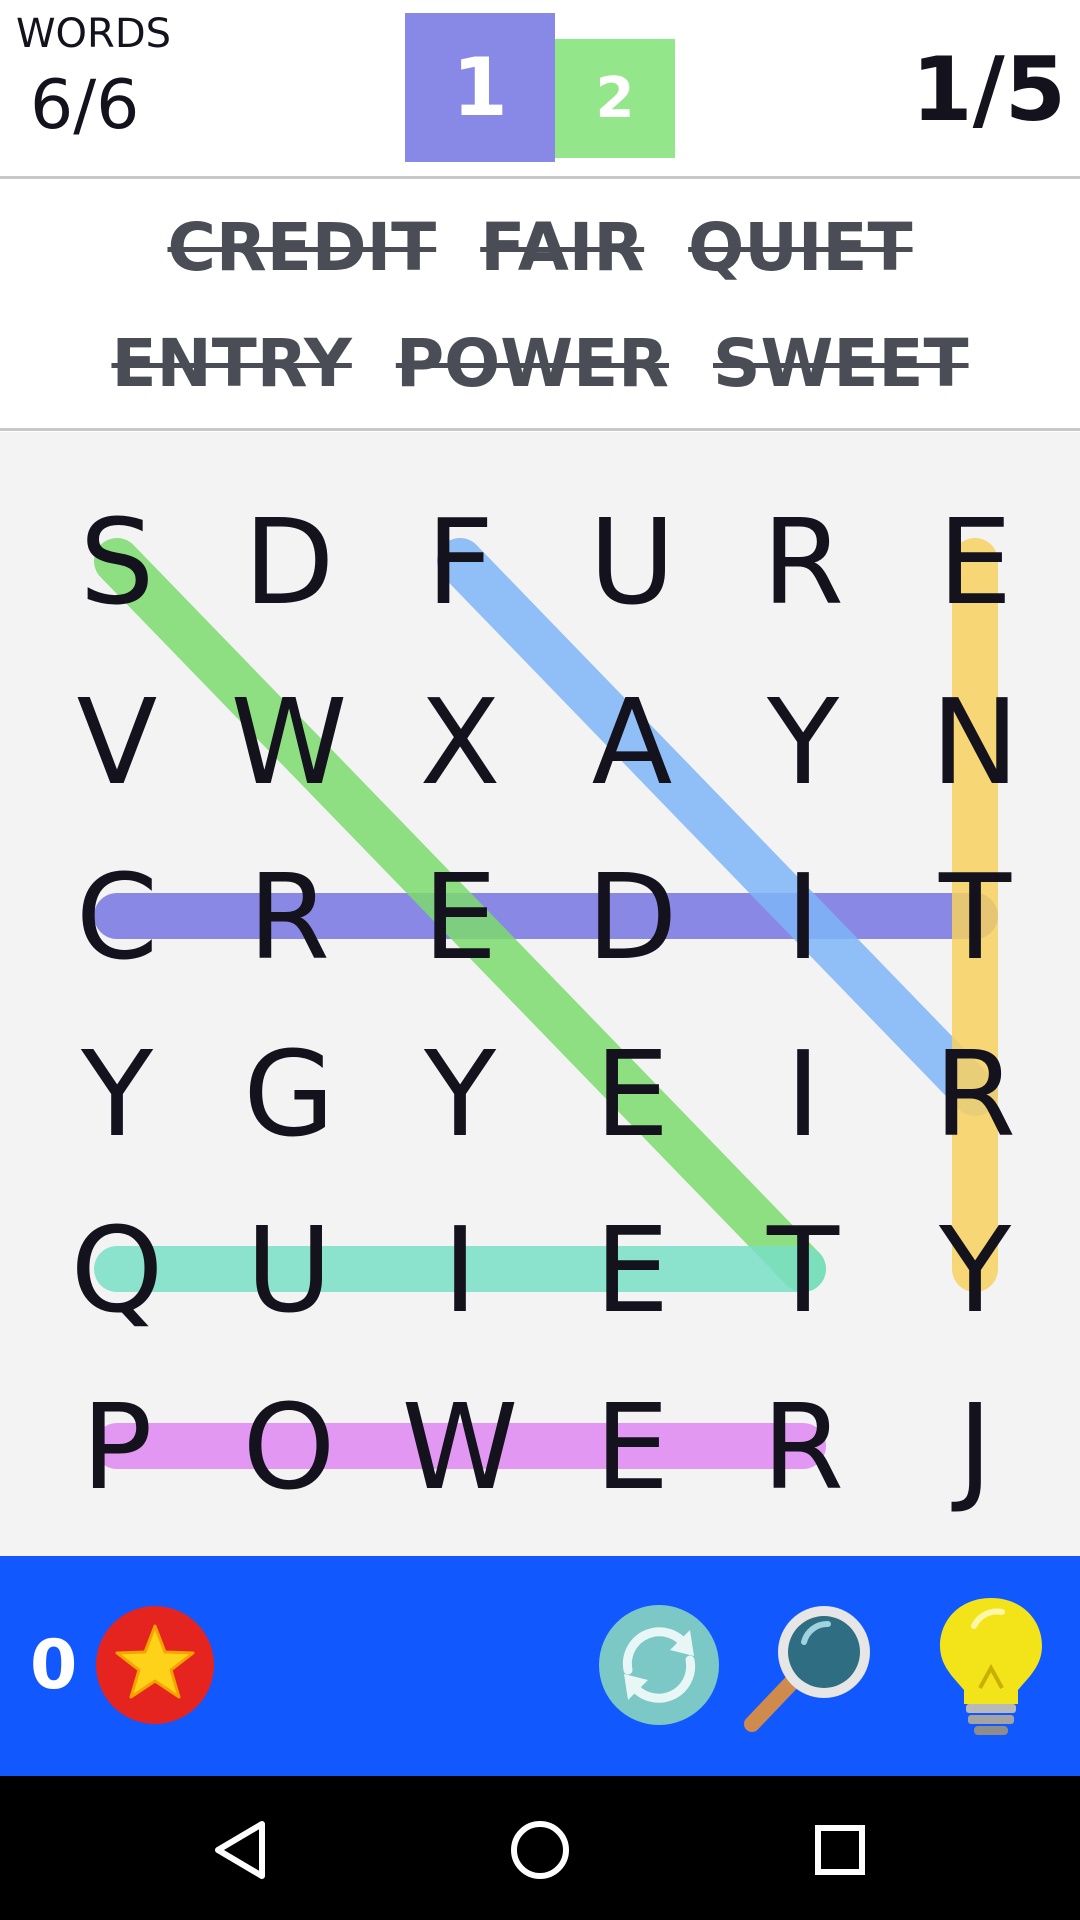 The height and width of the screenshot is (1920, 1080). What do you see at coordinates (540, 1666) in the screenshot?
I see `toolbar: 0` at bounding box center [540, 1666].